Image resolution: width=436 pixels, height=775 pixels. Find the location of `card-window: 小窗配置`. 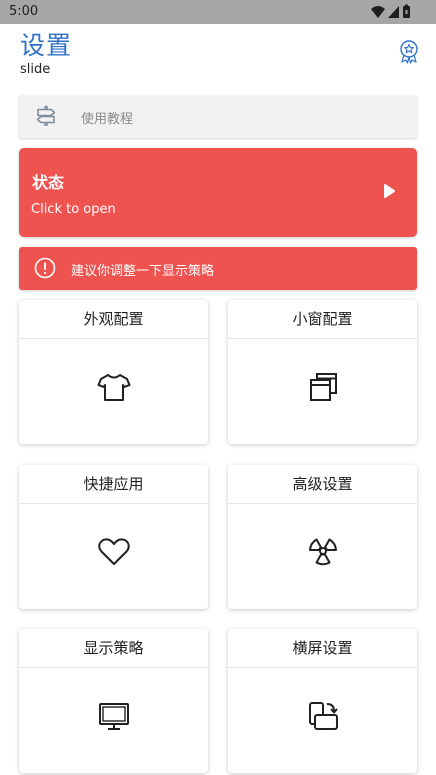

card-window: 小窗配置 is located at coordinates (322, 372).